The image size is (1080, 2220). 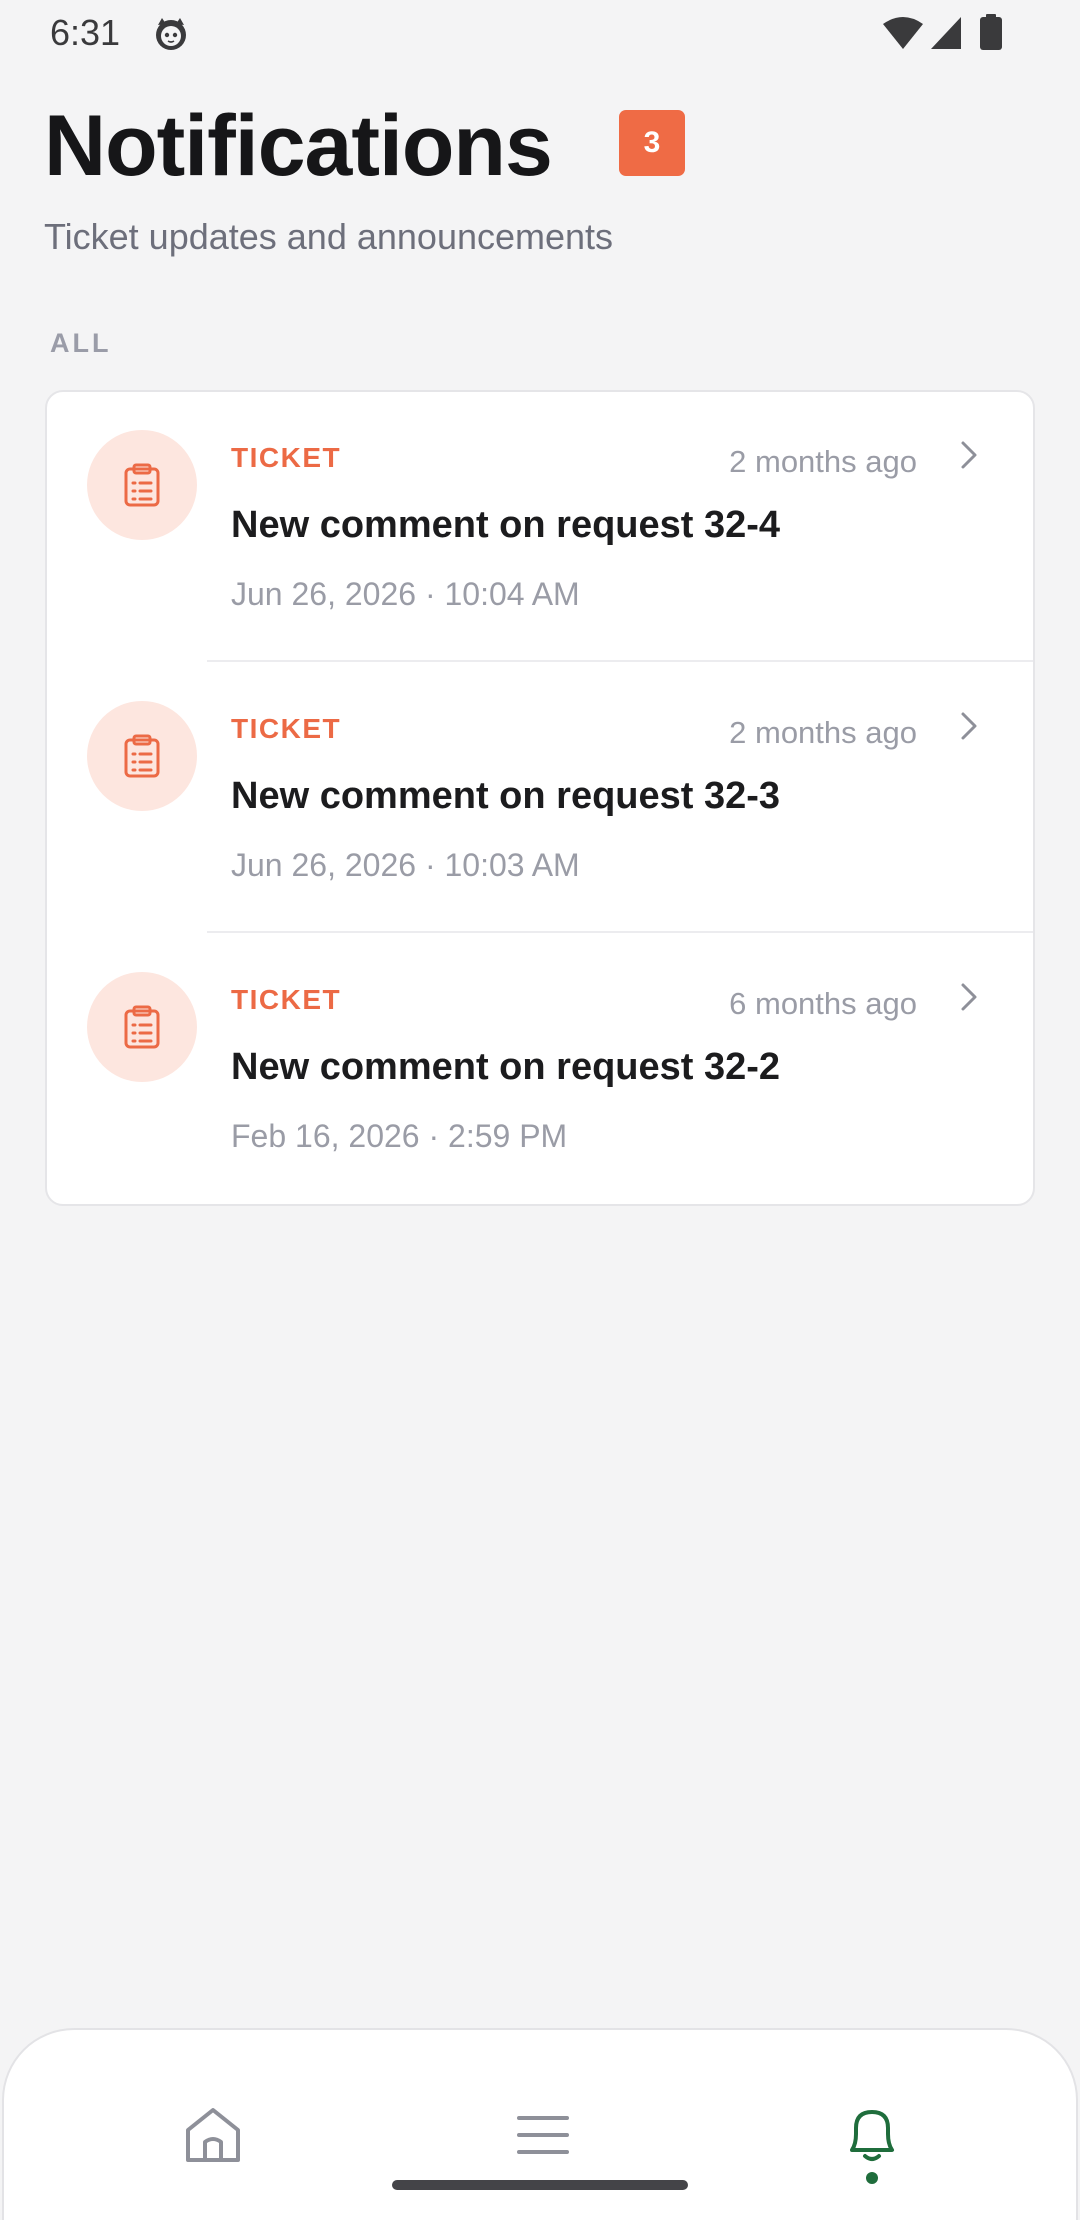 I want to click on notification-title: New comment on request 32-2, so click(x=506, y=1067).